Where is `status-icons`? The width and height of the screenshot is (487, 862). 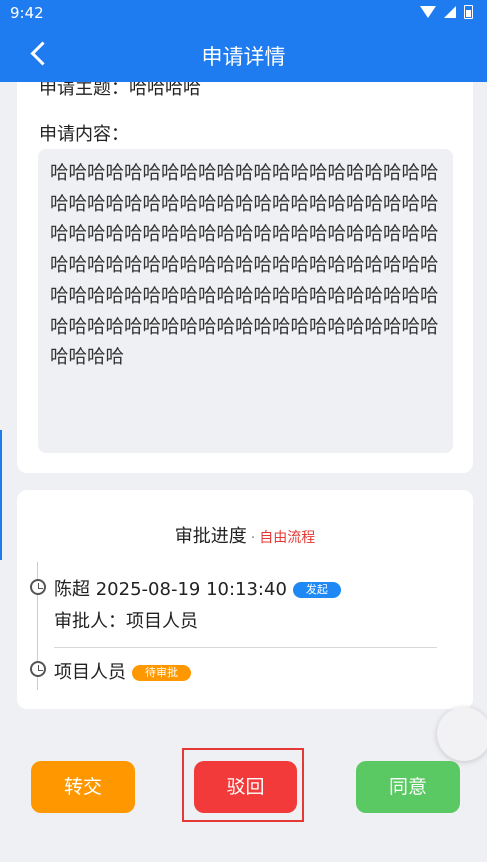
status-icons is located at coordinates (446, 12).